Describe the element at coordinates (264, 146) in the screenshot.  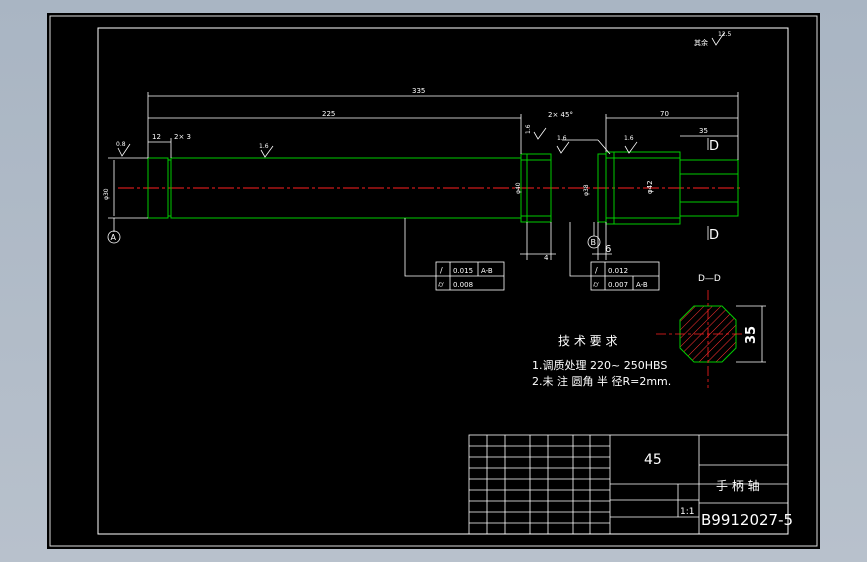
I see `roughness-2: 1.6` at that location.